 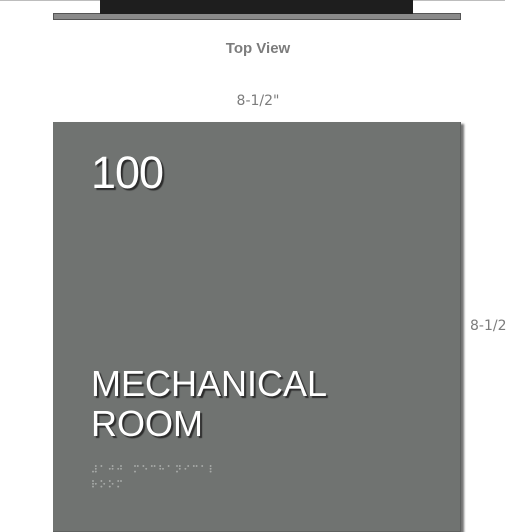 I want to click on top-view-caption: Top View, so click(x=258, y=48).